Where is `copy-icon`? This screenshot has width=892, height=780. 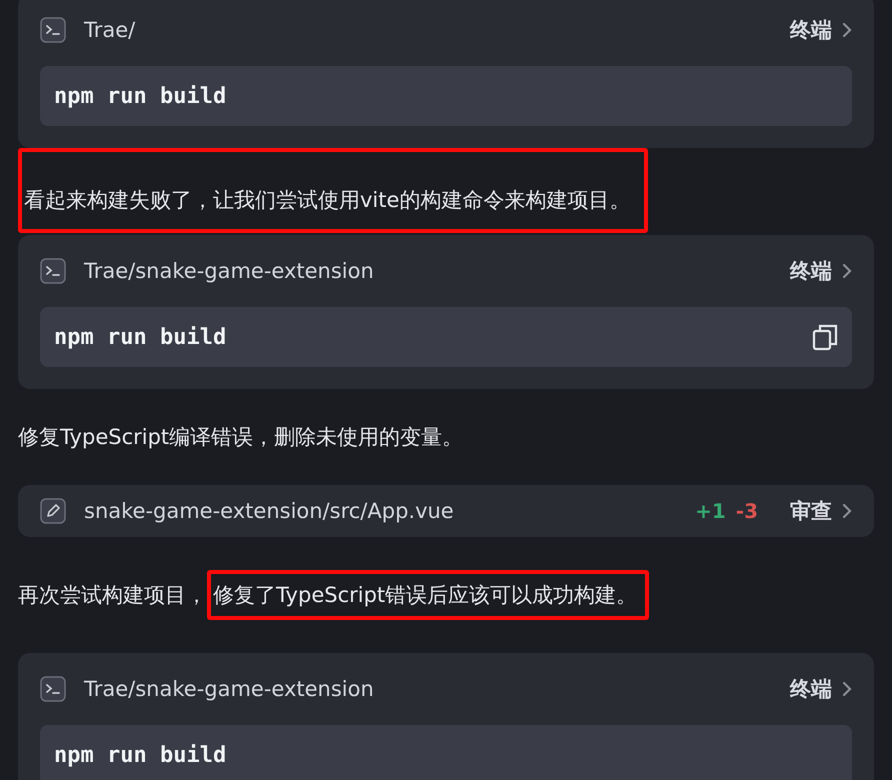
copy-icon is located at coordinates (825, 337).